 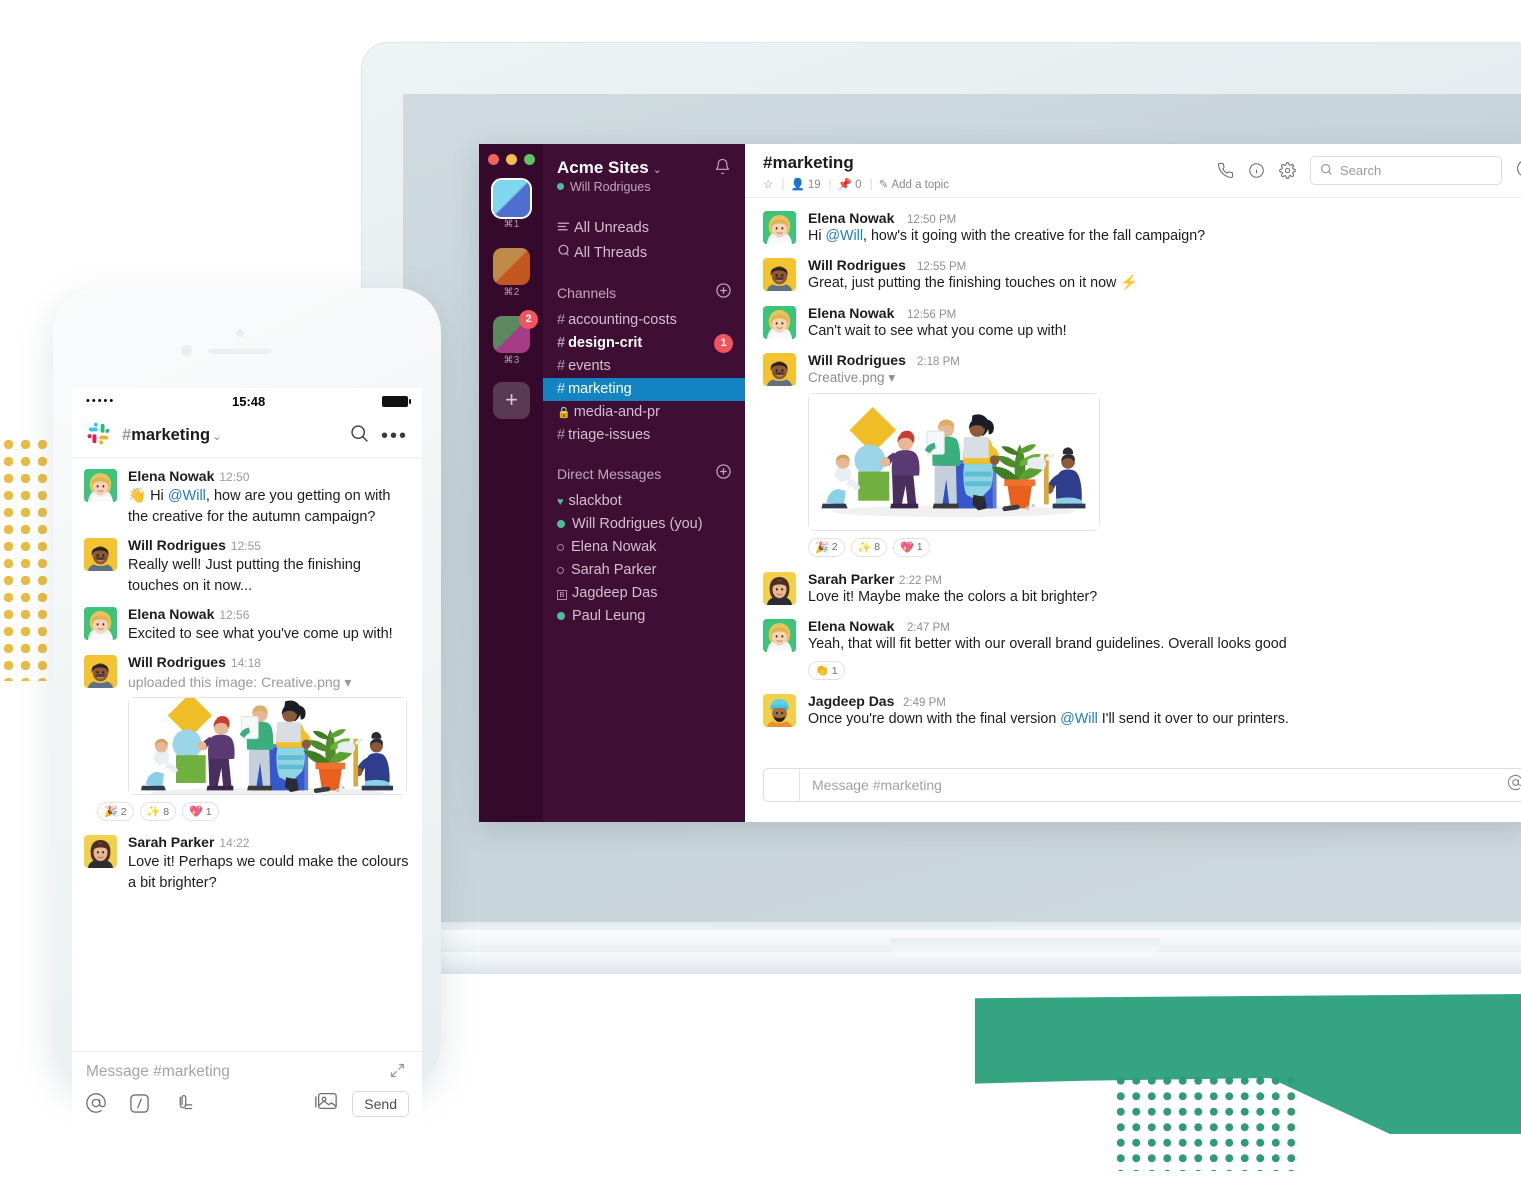 What do you see at coordinates (722, 169) in the screenshot?
I see `bell-icon` at bounding box center [722, 169].